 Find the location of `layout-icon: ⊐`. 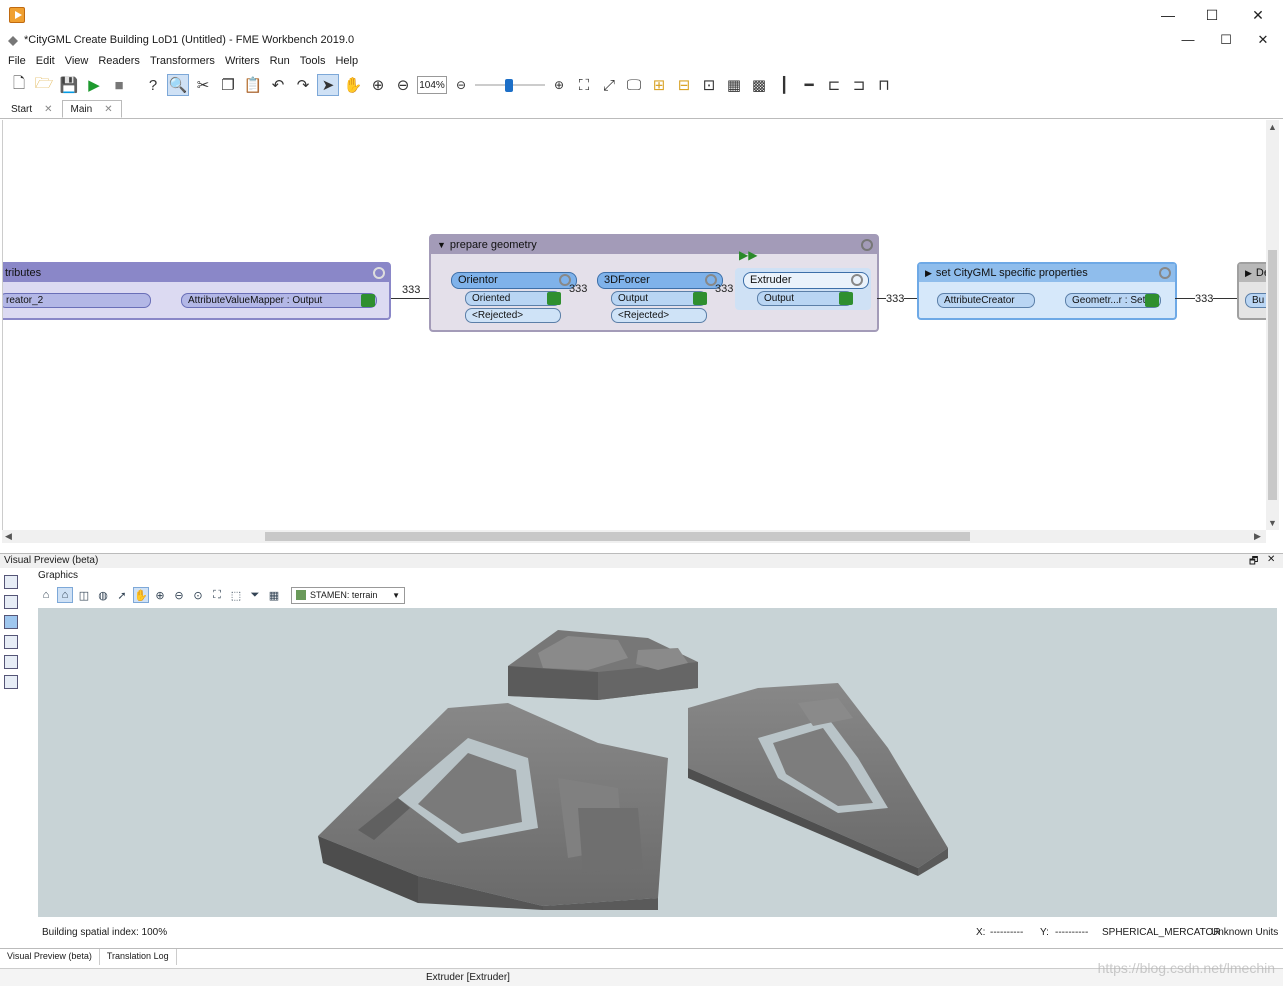

layout-icon: ⊐ is located at coordinates (859, 85).